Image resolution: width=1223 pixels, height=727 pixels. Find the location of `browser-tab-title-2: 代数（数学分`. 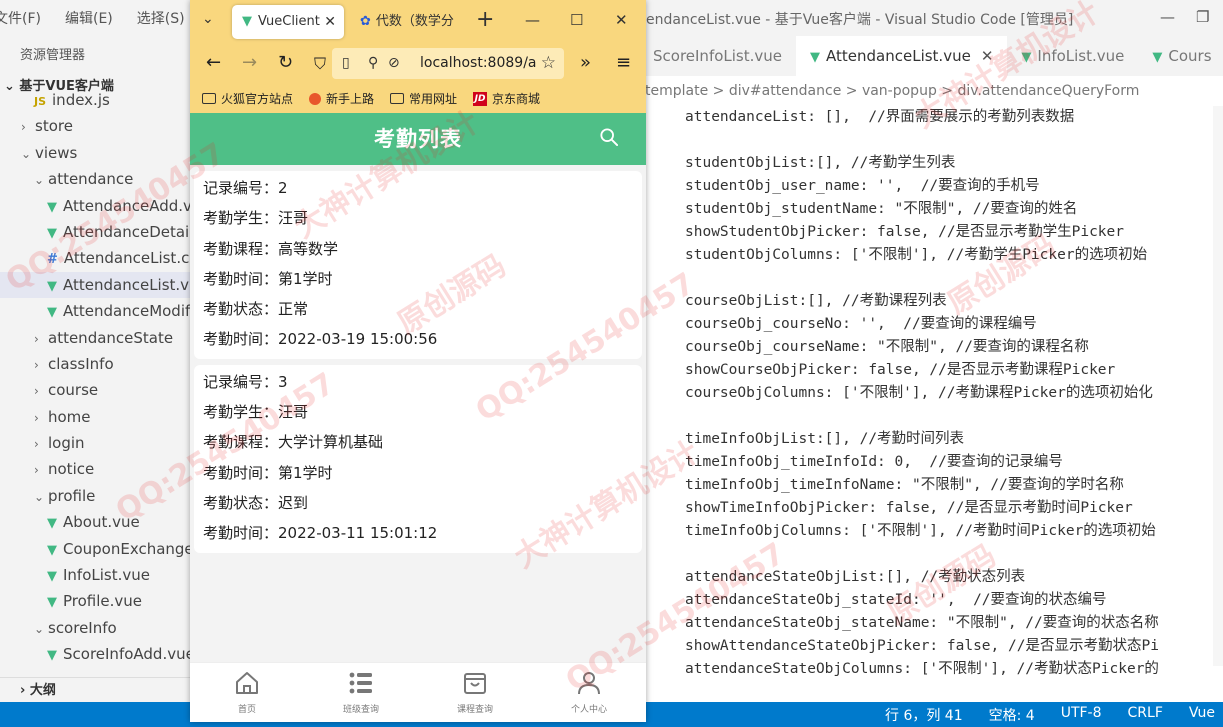

browser-tab-title-2: 代数（数学分 is located at coordinates (414, 21).